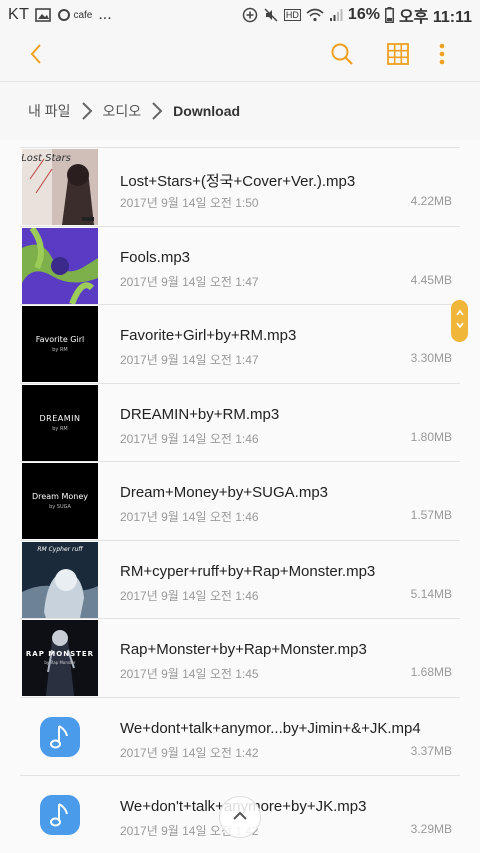 The image size is (480, 853). Describe the element at coordinates (60, 339) in the screenshot. I see `art-title: Favorite Girl` at that location.